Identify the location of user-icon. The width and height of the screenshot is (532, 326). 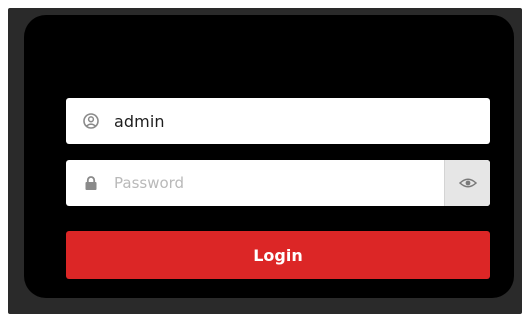
(91, 121).